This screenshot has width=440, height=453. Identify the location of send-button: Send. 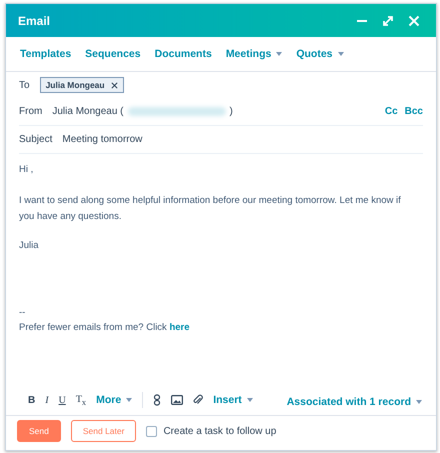
(39, 431).